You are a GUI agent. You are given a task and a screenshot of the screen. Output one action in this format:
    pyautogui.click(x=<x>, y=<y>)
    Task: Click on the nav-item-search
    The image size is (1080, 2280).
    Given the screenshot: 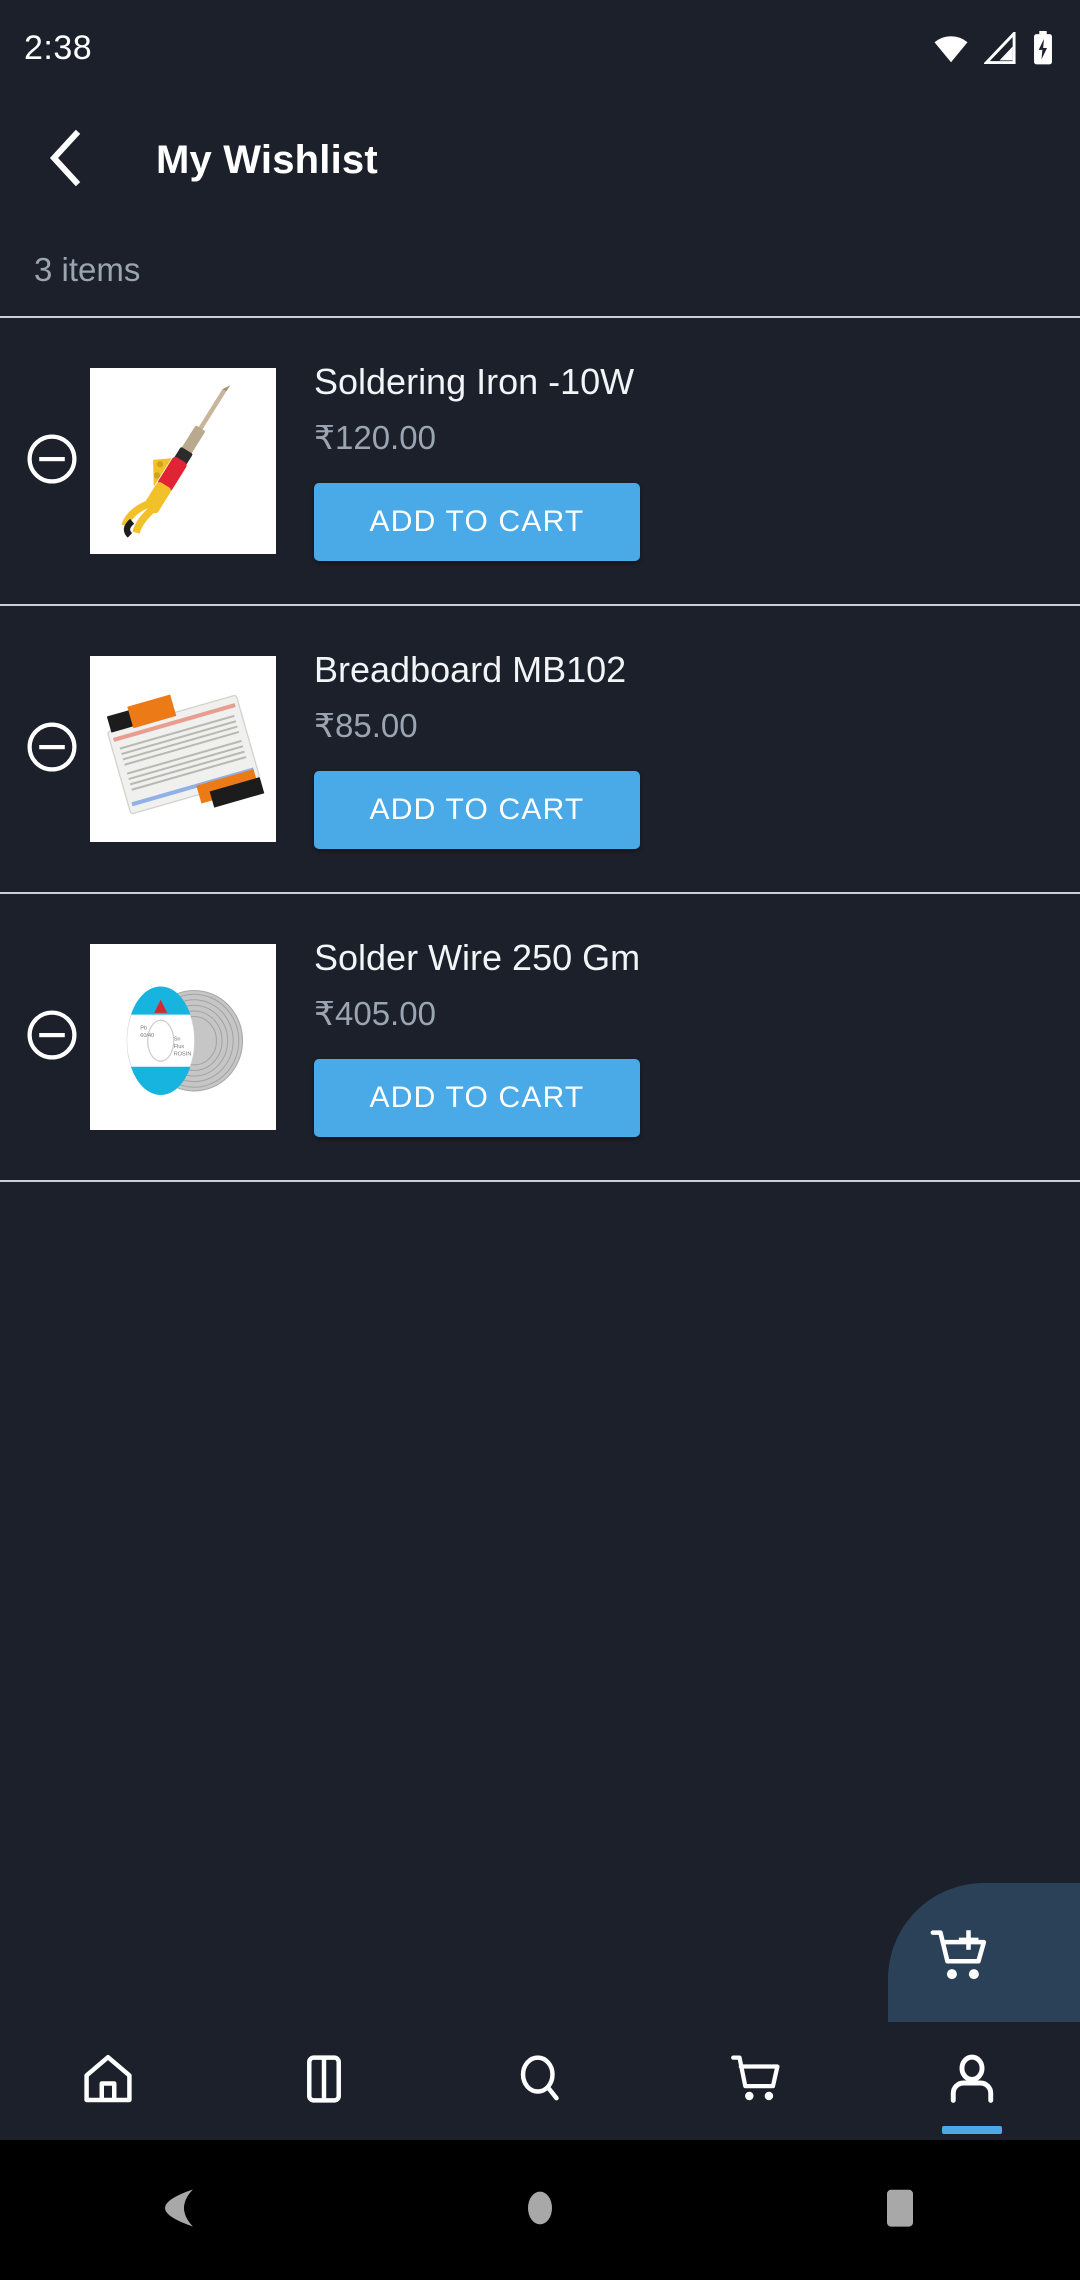 What is the action you would take?
    pyautogui.click(x=540, y=2081)
    